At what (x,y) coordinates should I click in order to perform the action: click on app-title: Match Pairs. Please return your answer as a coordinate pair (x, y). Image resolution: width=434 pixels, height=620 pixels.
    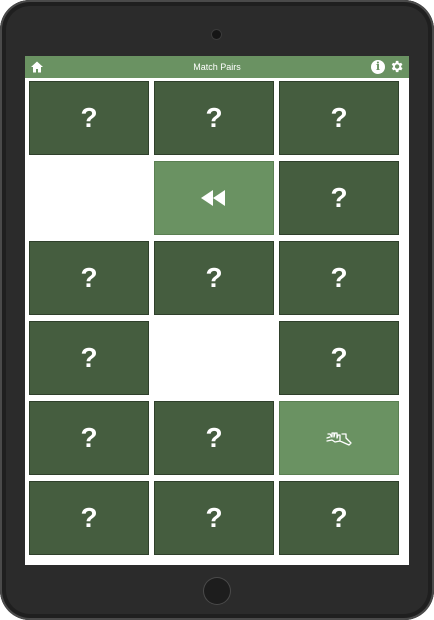
    Looking at the image, I should click on (217, 67).